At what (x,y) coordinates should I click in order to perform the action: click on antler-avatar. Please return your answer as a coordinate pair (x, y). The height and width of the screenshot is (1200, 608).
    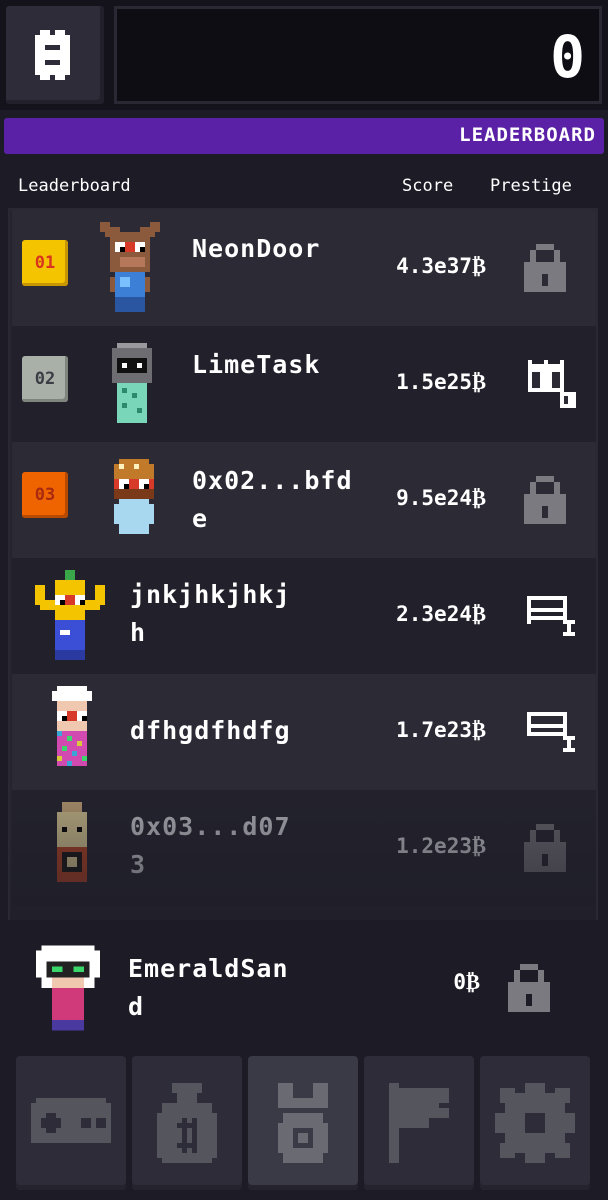
    Looking at the image, I should click on (70, 615).